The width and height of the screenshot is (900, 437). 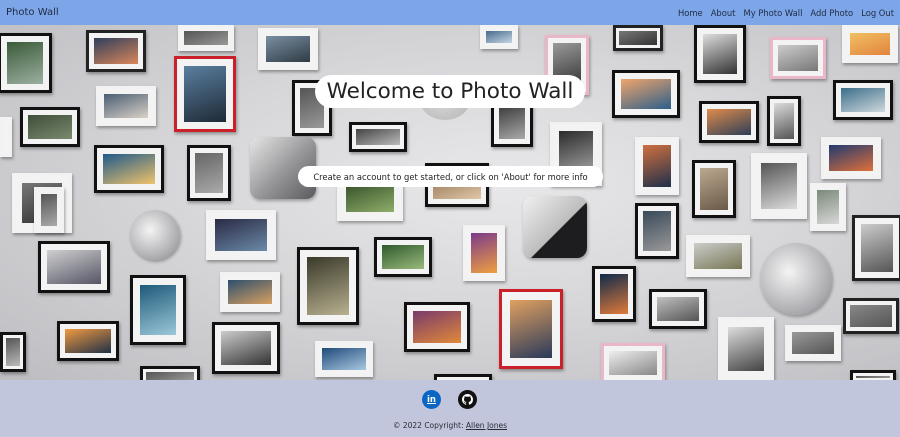 I want to click on copyright-text: © 2022 Copyright:, so click(x=428, y=425).